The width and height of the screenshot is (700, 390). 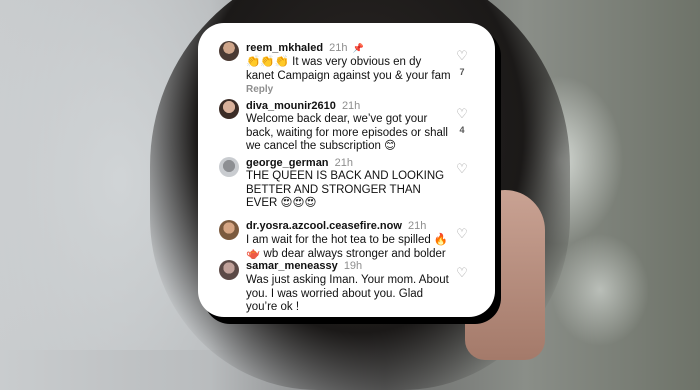 I want to click on like-count: 4, so click(x=462, y=130).